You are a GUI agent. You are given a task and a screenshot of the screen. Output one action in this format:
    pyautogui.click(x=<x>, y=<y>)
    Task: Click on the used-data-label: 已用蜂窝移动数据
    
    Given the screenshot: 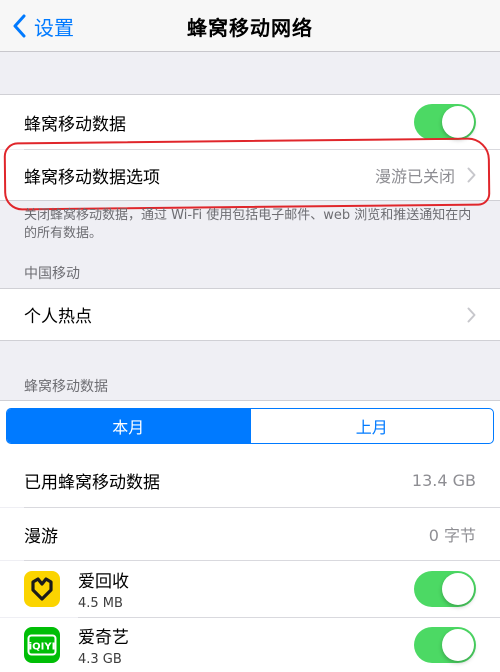 What is the action you would take?
    pyautogui.click(x=92, y=482)
    